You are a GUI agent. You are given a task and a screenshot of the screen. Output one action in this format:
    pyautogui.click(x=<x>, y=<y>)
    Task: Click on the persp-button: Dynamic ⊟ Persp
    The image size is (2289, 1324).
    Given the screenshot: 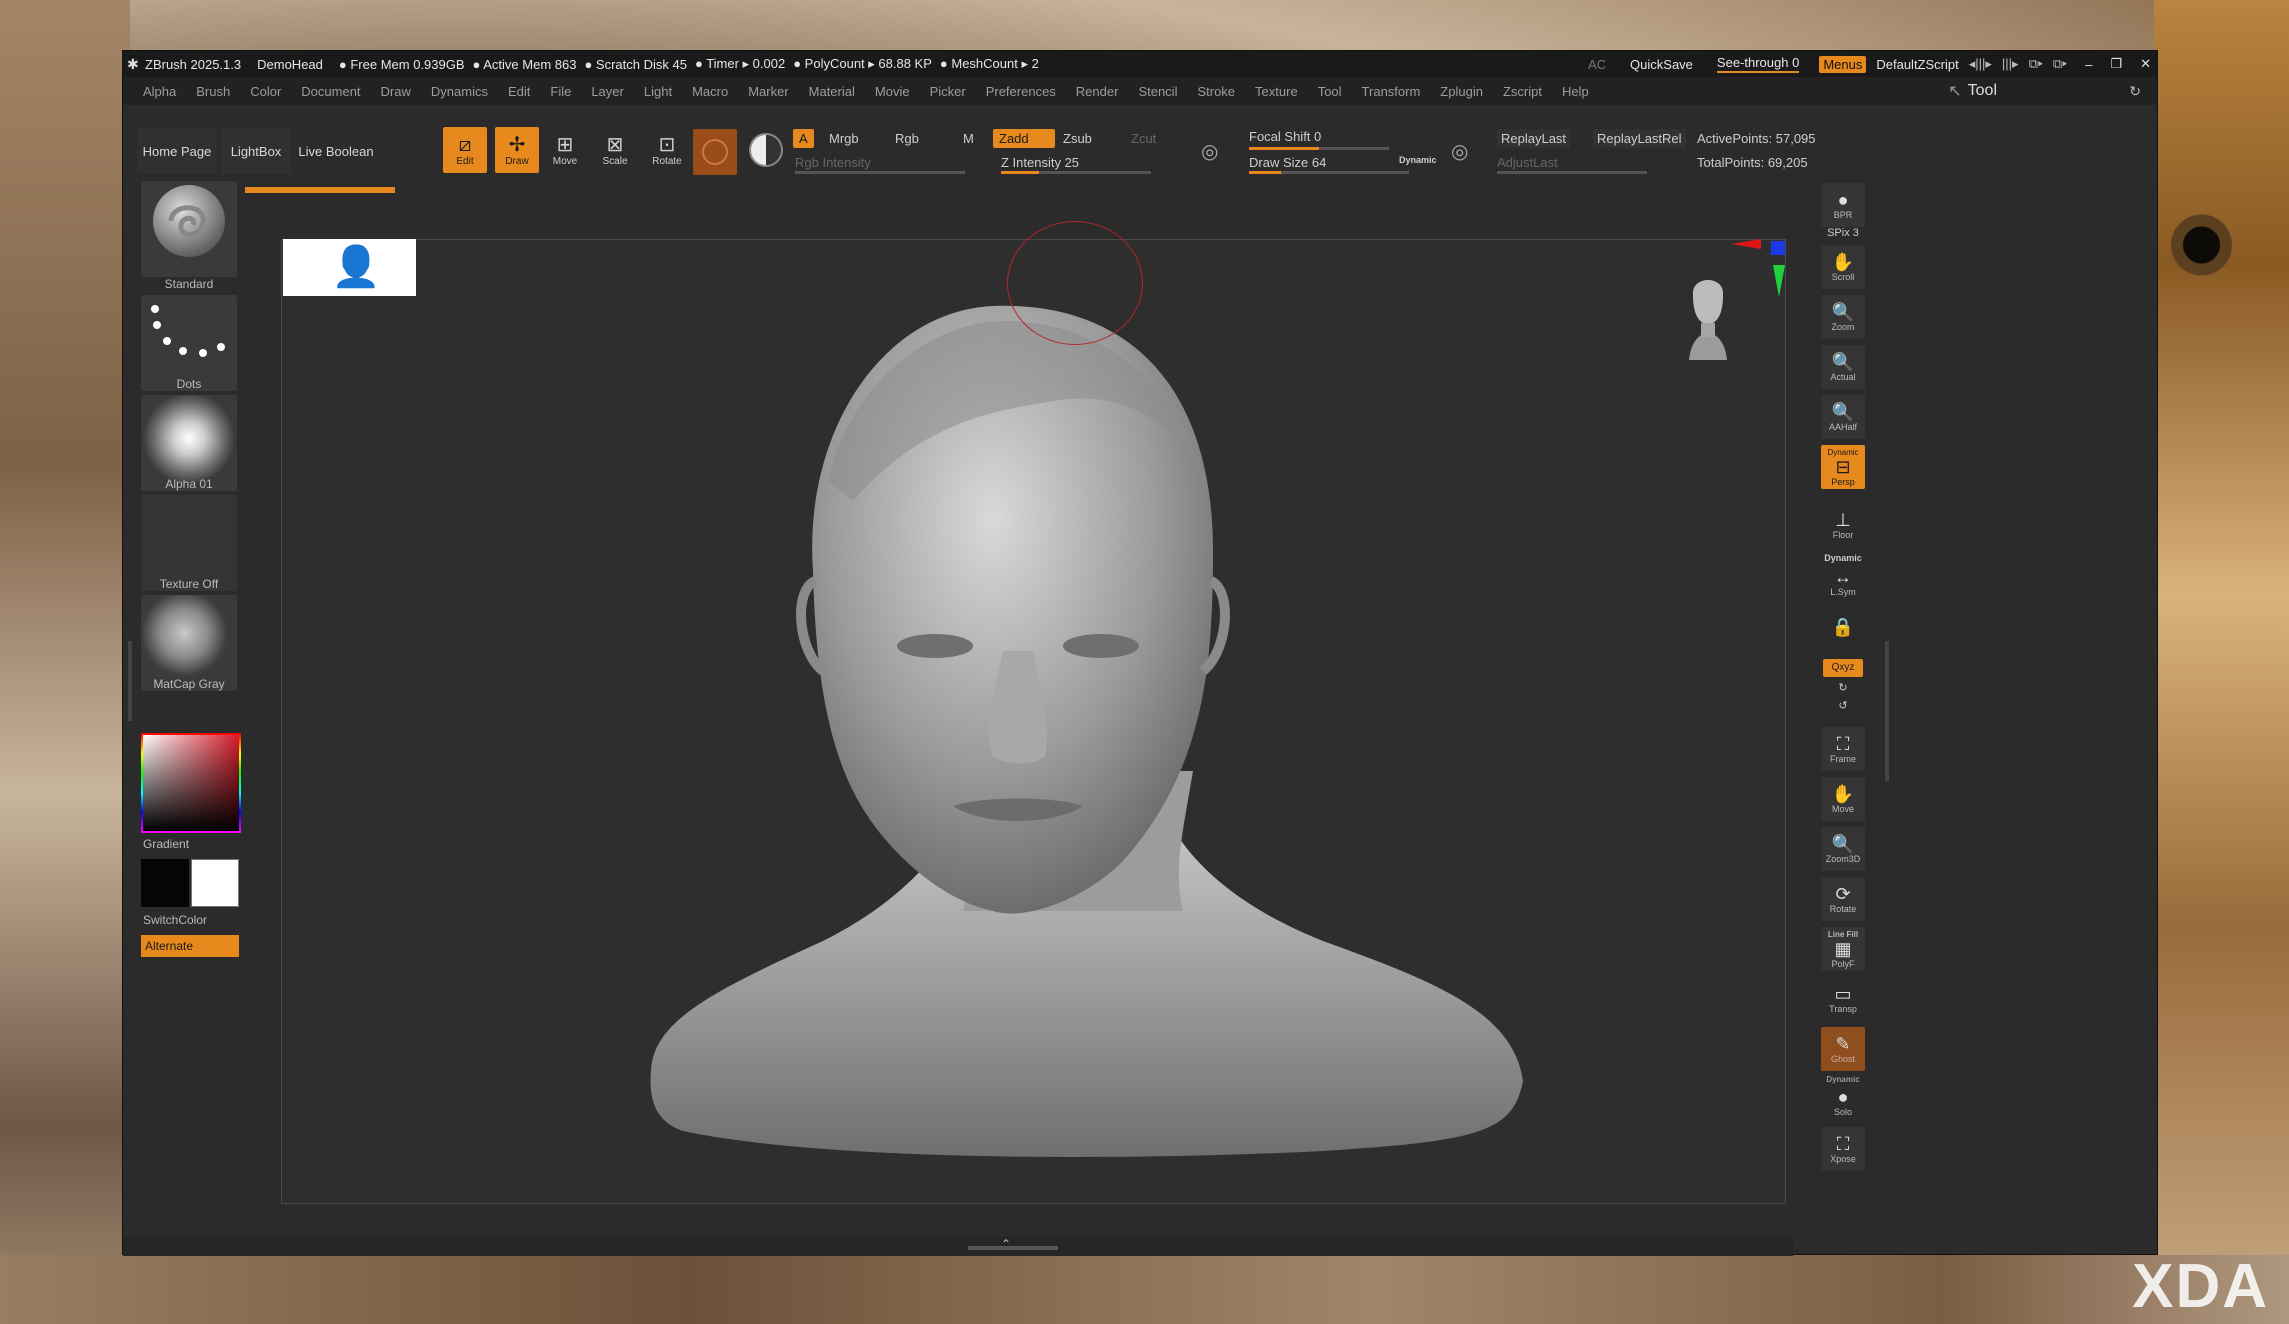 What is the action you would take?
    pyautogui.click(x=1843, y=467)
    